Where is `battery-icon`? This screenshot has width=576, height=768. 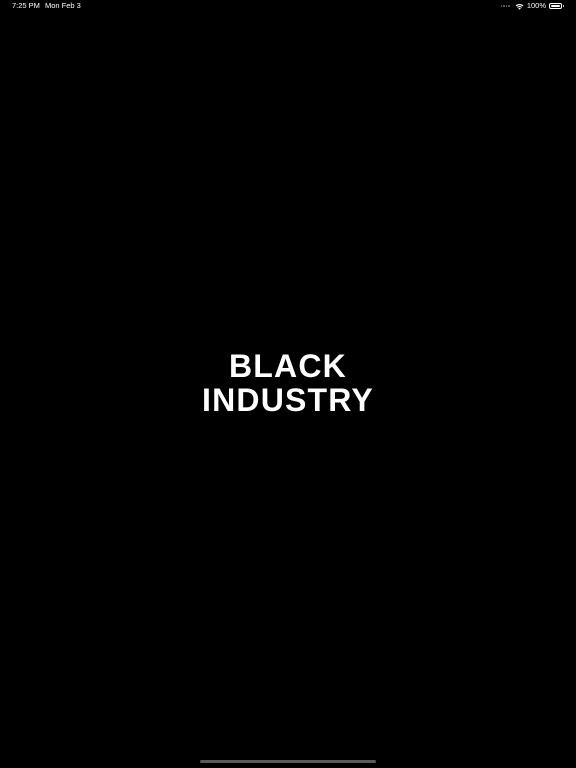 battery-icon is located at coordinates (556, 6).